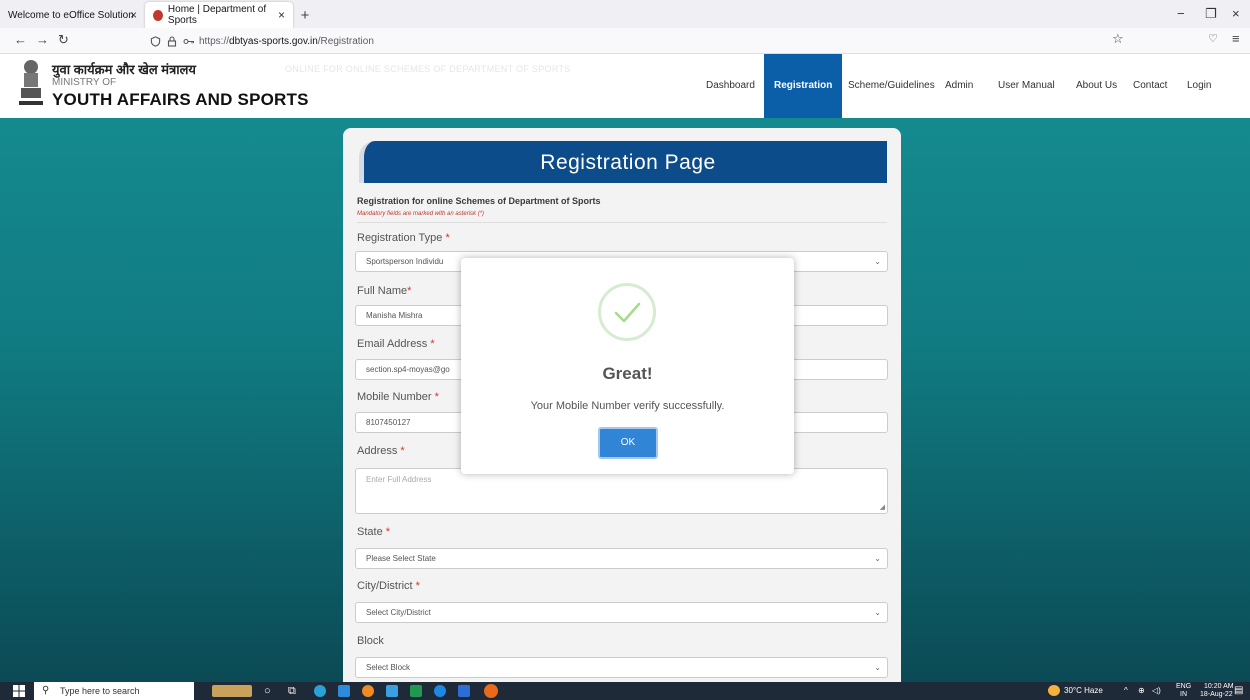  Describe the element at coordinates (320, 691) in the screenshot. I see `edge-icon` at that location.